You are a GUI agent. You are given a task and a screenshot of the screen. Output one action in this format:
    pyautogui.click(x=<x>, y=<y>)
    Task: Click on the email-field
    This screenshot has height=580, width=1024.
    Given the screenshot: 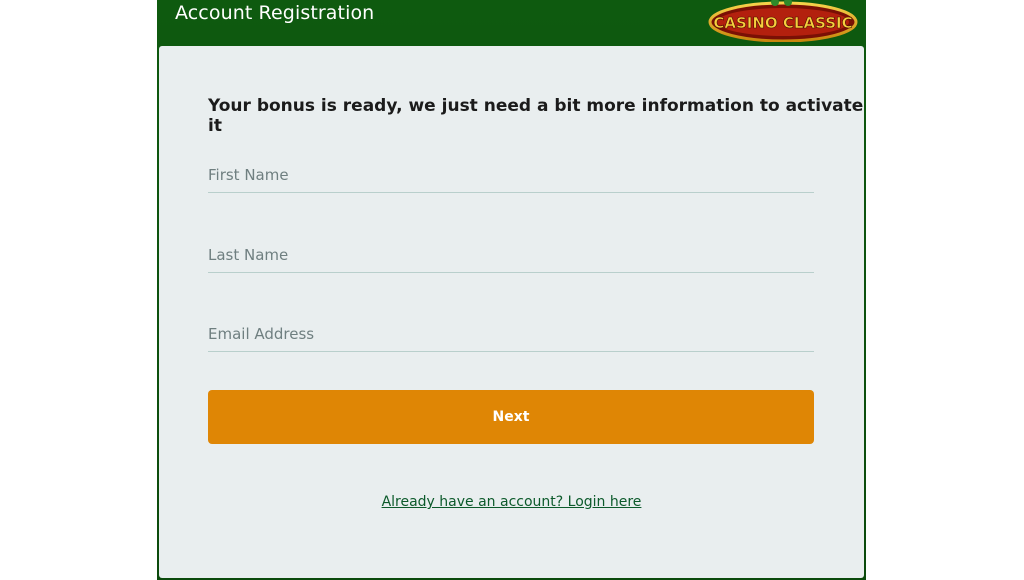 What is the action you would take?
    pyautogui.click(x=511, y=334)
    